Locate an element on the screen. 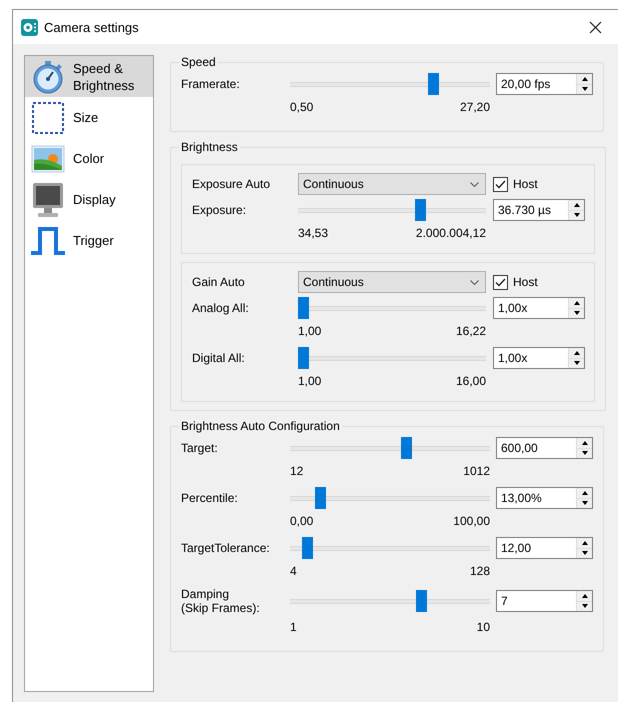 This screenshot has width=618, height=702. stopwatch-icon is located at coordinates (48, 77).